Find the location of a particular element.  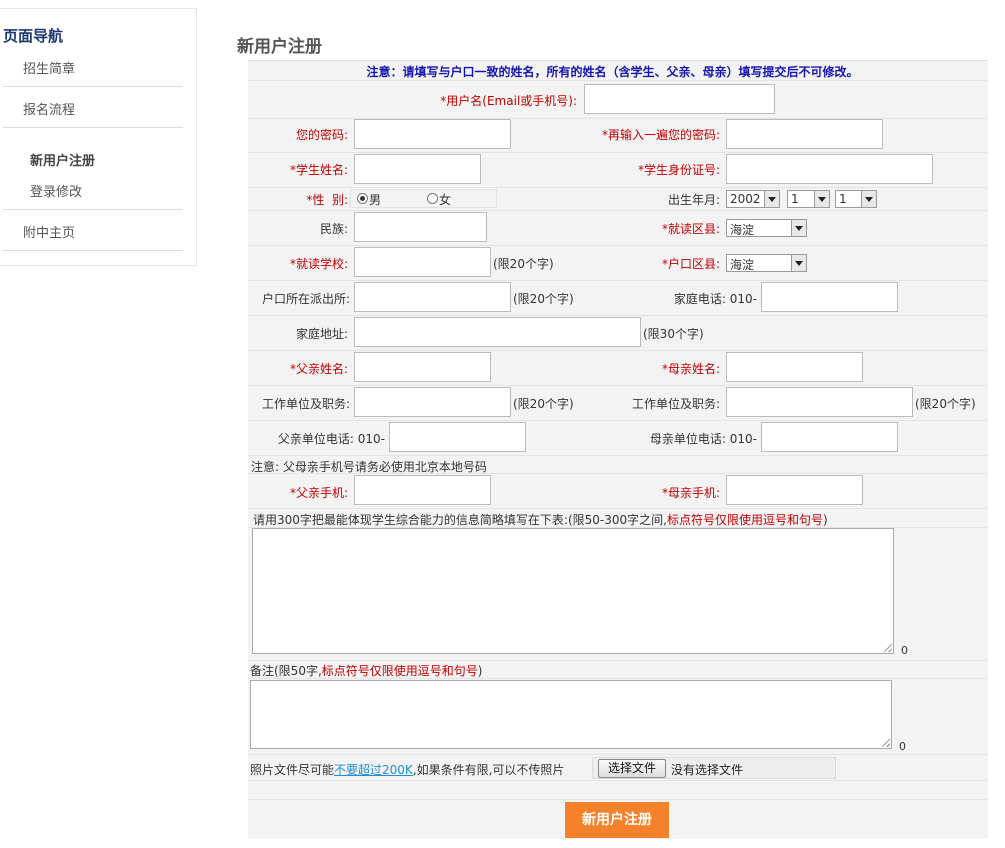

father-work-input is located at coordinates (432, 402).